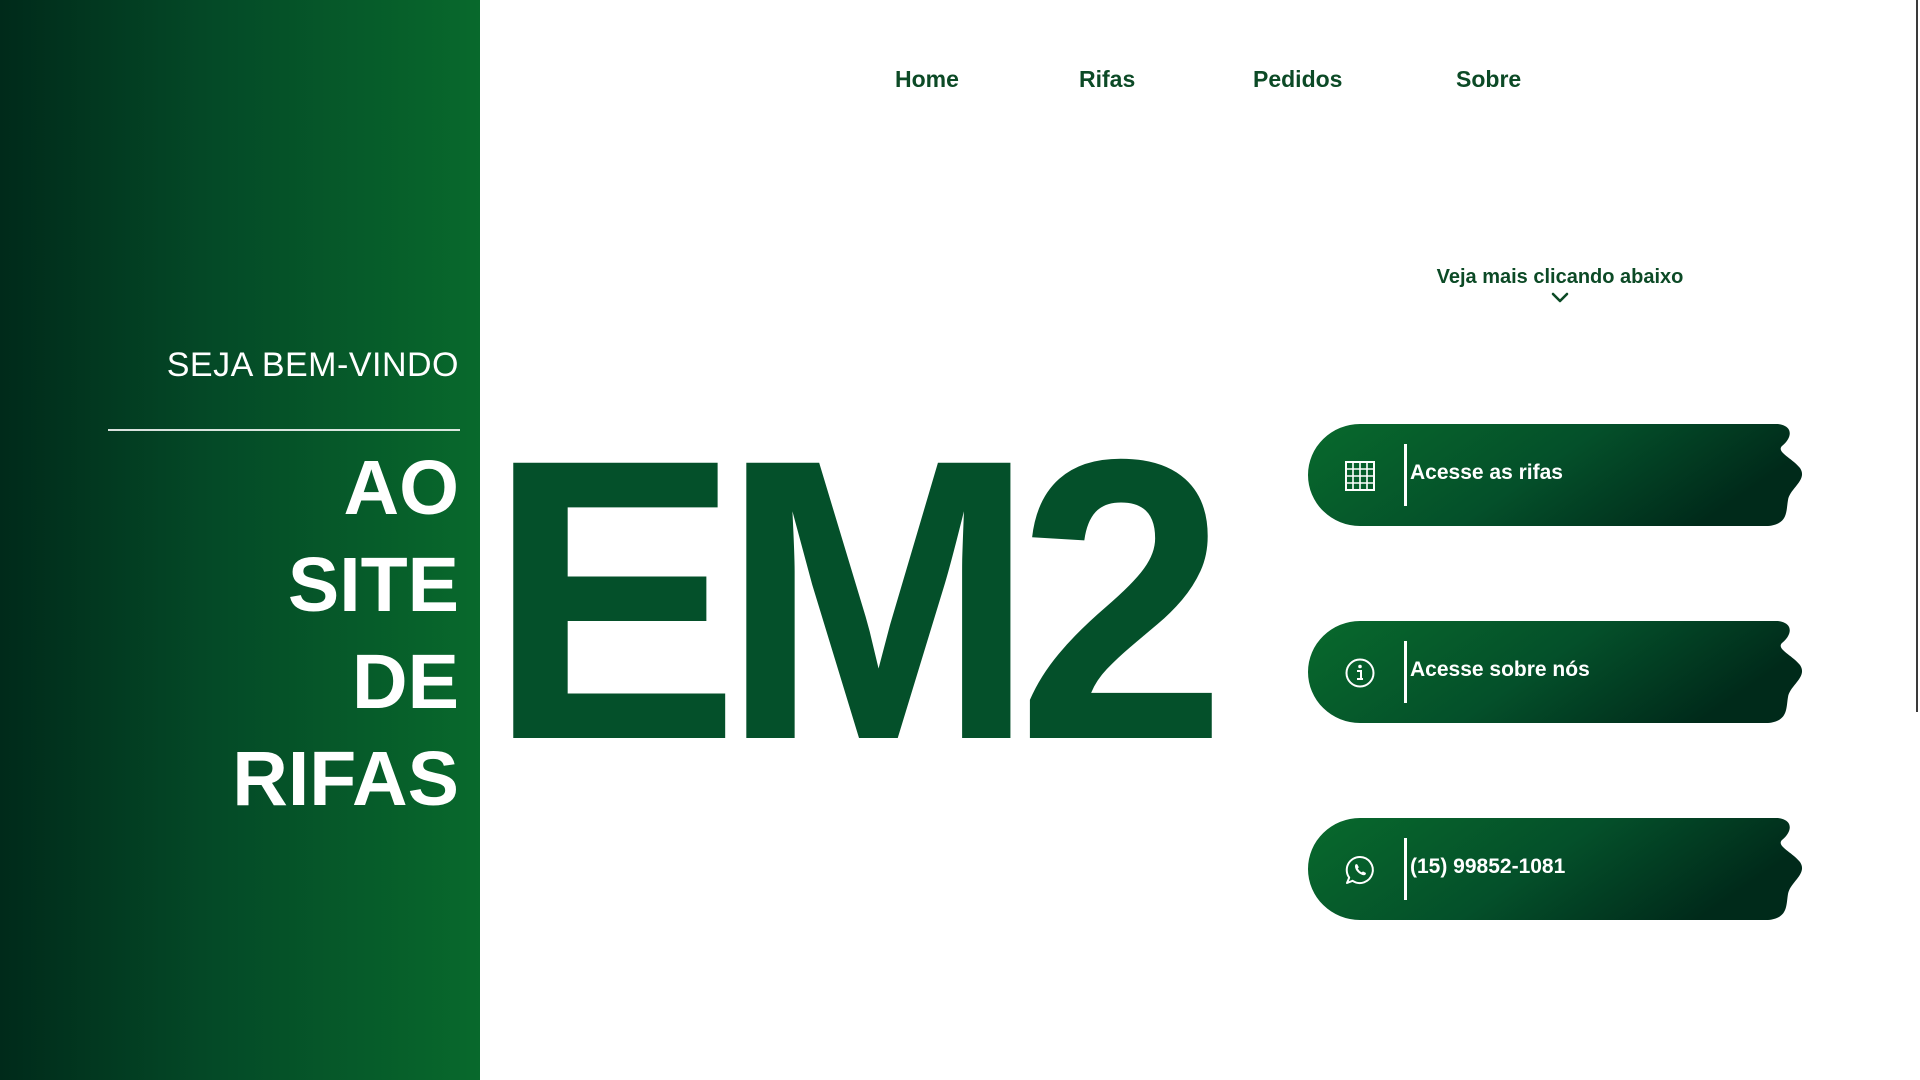 This screenshot has height=1080, width=1920. What do you see at coordinates (1360, 673) in the screenshot?
I see `info-icon` at bounding box center [1360, 673].